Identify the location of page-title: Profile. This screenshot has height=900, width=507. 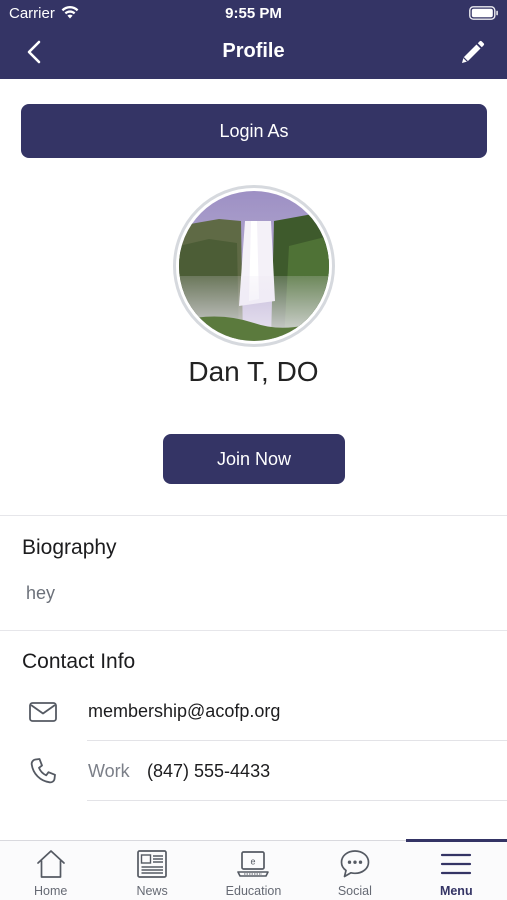
(253, 51).